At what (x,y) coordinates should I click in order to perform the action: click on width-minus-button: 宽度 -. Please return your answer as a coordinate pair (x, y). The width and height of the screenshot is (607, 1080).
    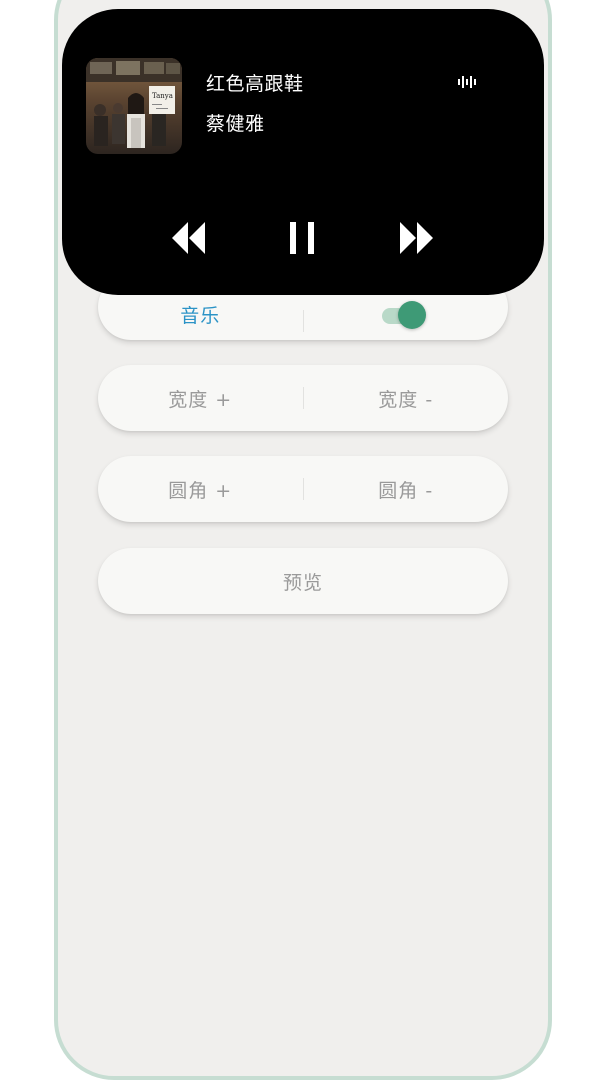
    Looking at the image, I should click on (406, 398).